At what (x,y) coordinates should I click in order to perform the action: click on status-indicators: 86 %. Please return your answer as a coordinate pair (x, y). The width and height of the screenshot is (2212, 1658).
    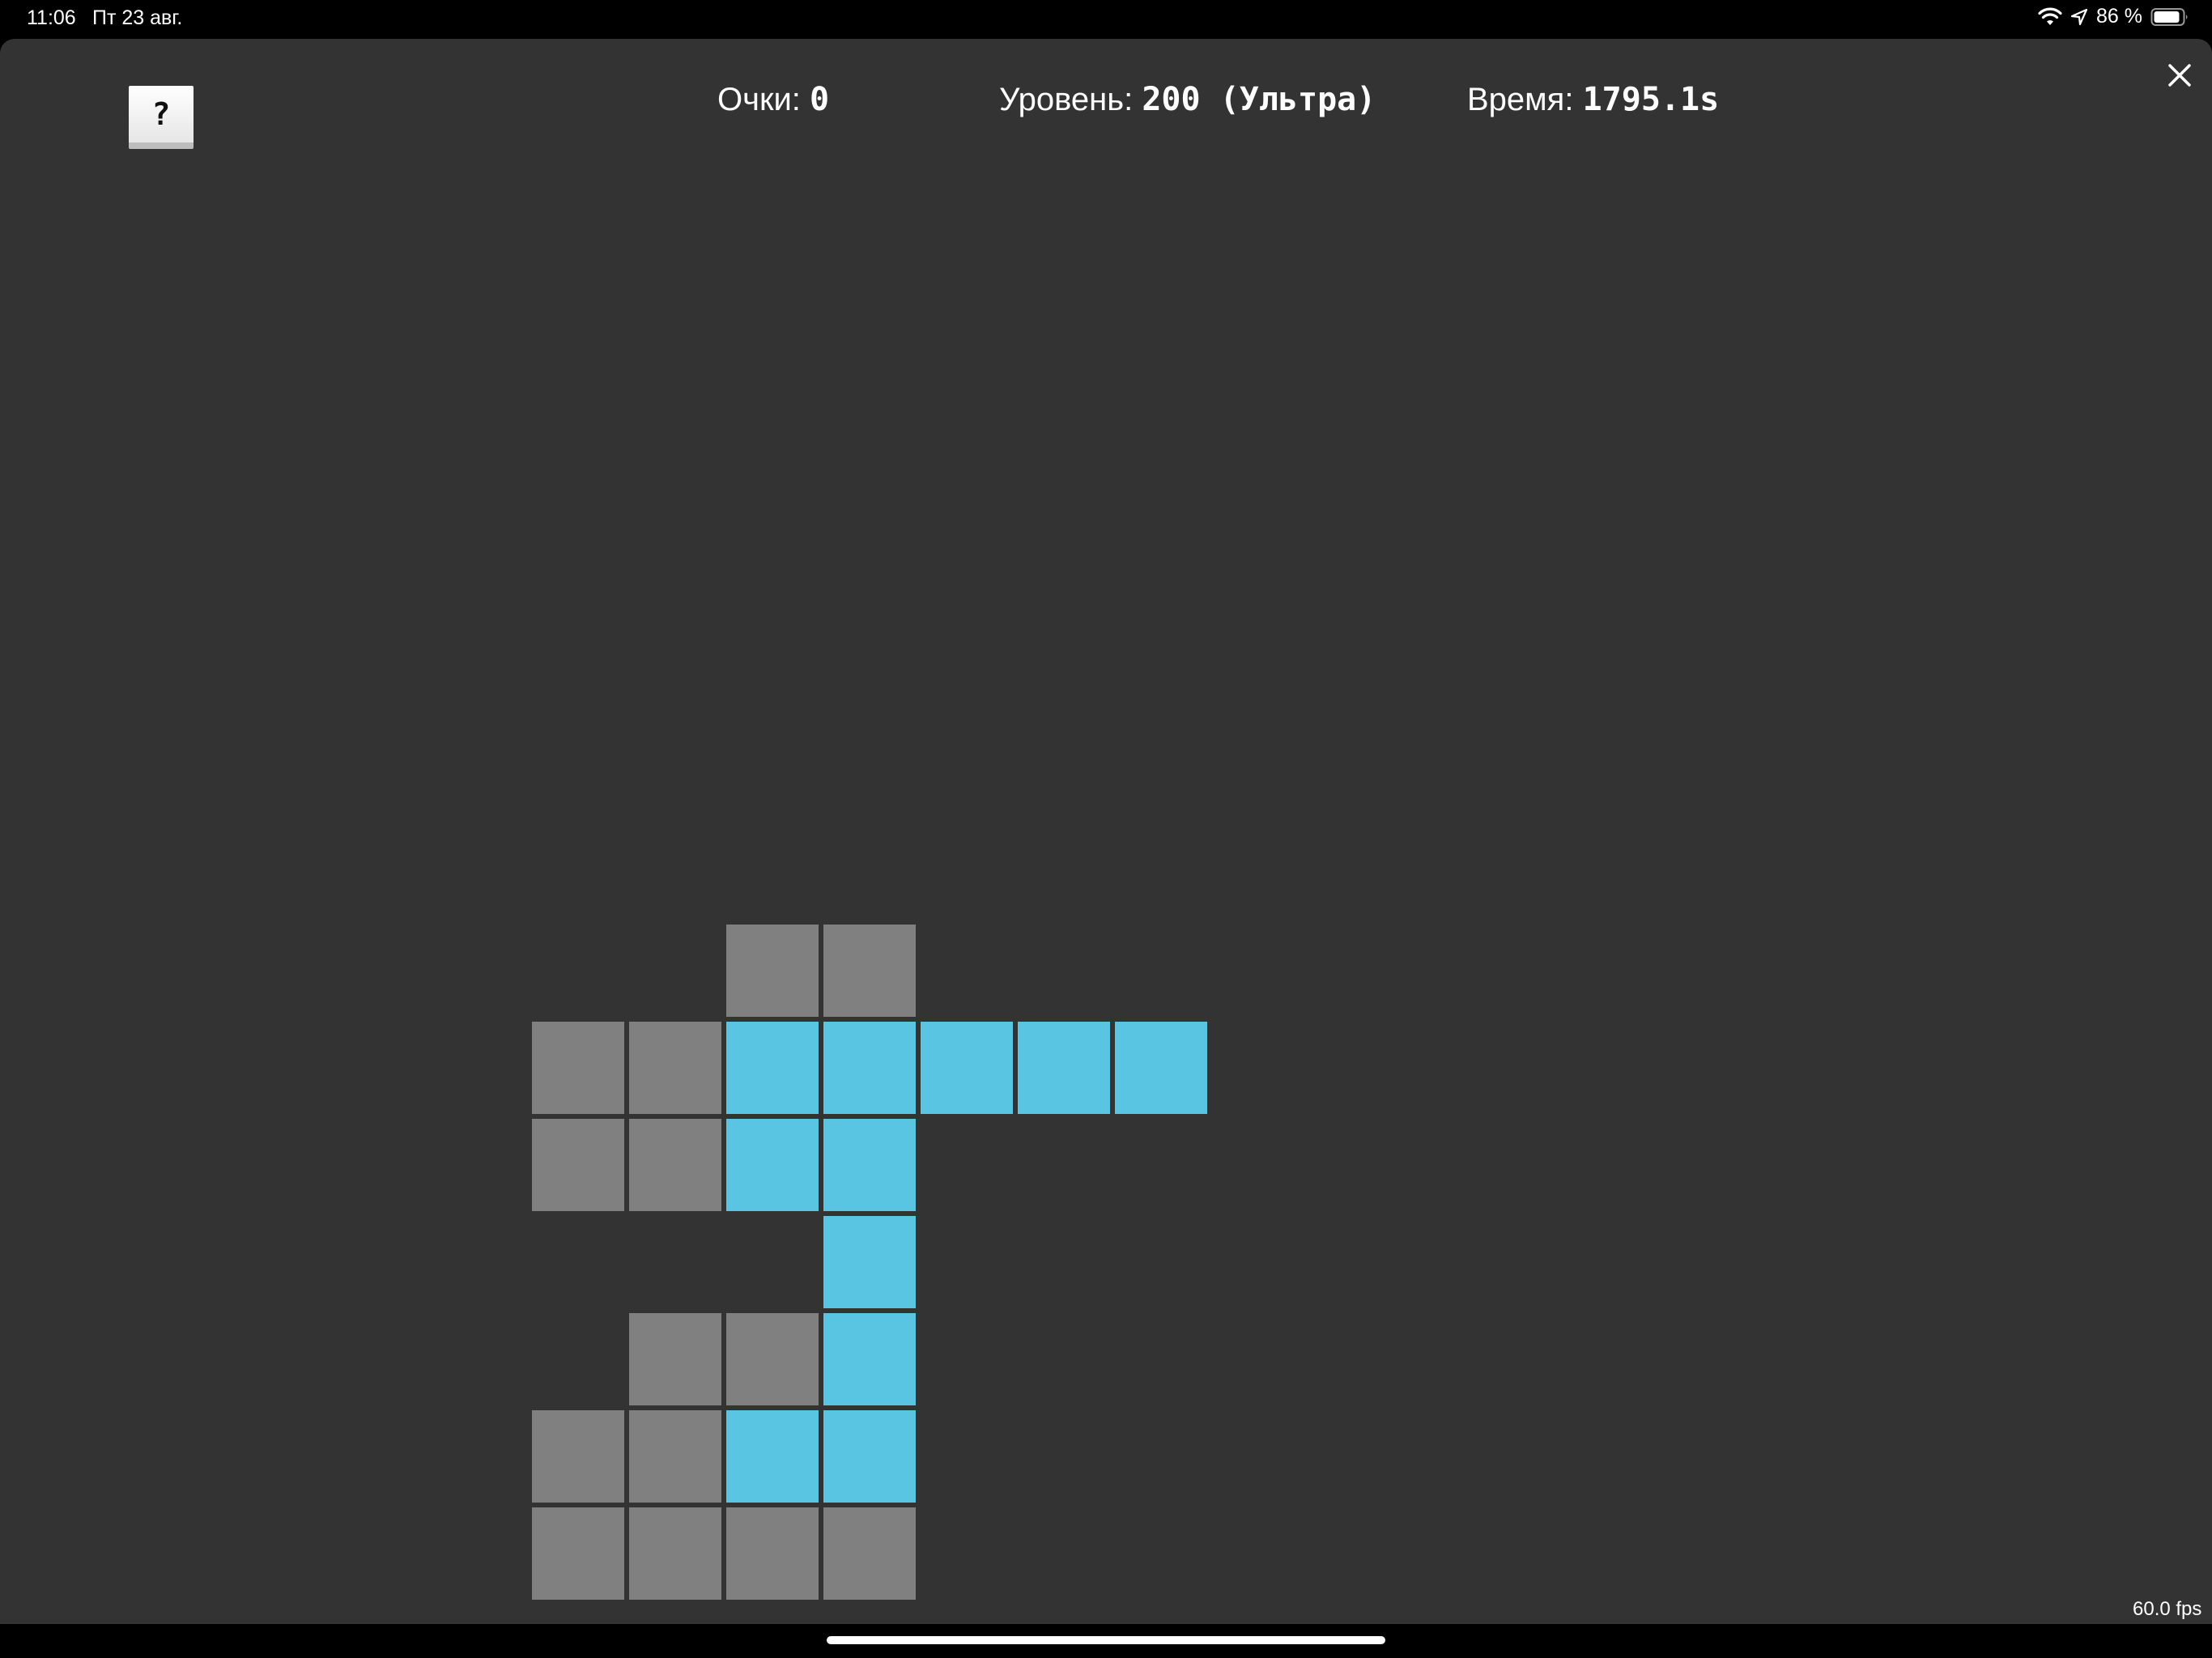
    Looking at the image, I should click on (2114, 16).